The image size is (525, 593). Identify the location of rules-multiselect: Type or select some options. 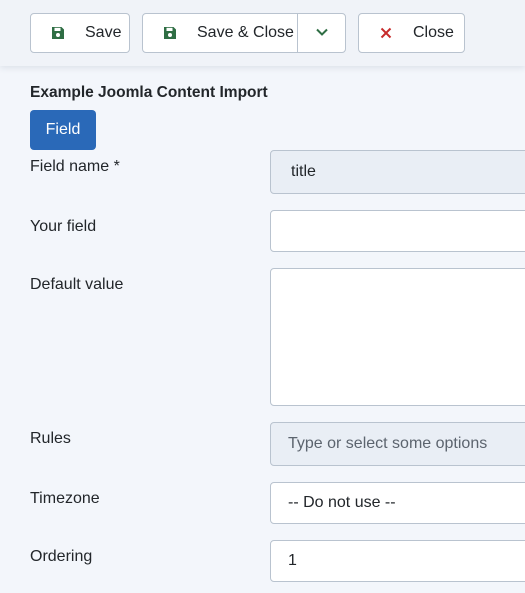
(397, 444).